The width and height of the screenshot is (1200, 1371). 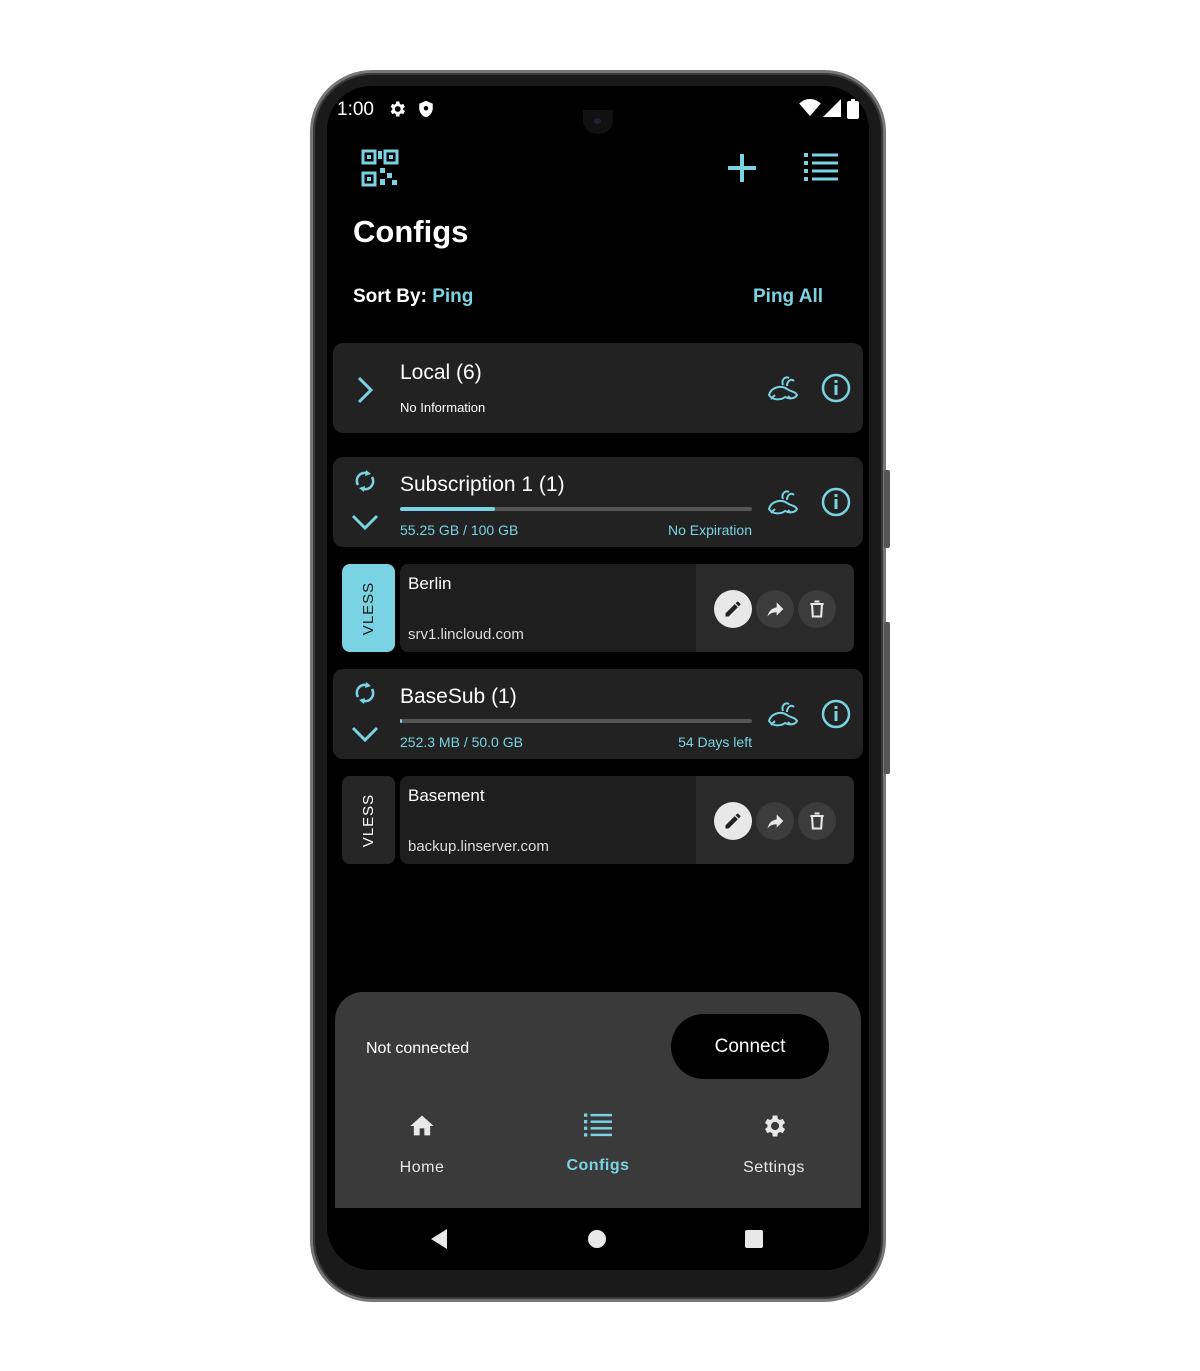 I want to click on config-host: srv1.lincloud.com, so click(x=466, y=634).